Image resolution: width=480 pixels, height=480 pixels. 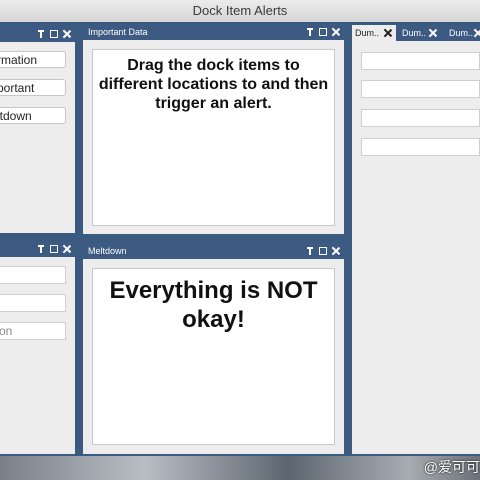 I want to click on window-titlebar: Dock Item Alerts, so click(x=240, y=11).